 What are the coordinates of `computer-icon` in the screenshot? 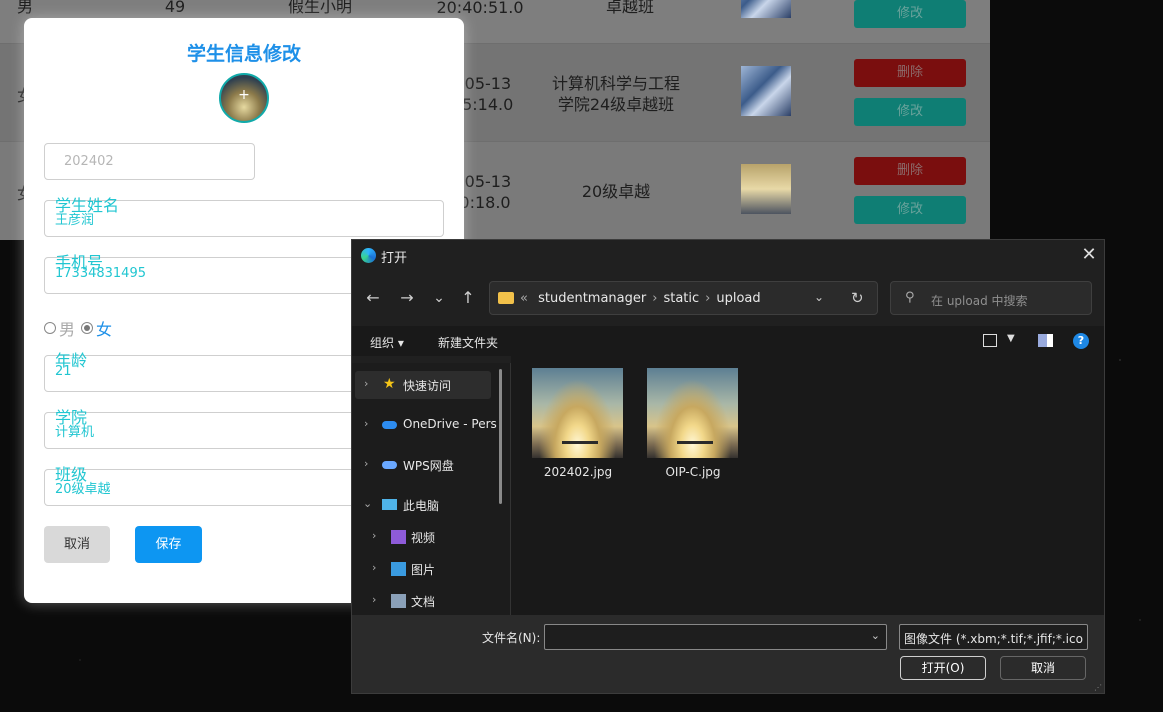 It's located at (389, 504).